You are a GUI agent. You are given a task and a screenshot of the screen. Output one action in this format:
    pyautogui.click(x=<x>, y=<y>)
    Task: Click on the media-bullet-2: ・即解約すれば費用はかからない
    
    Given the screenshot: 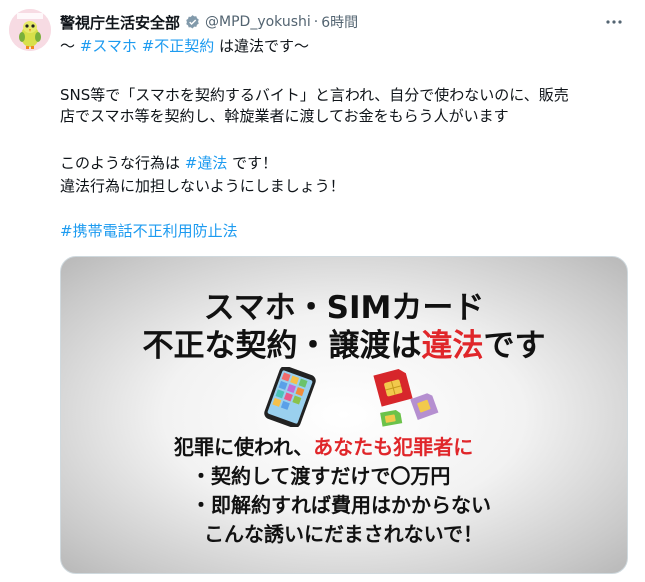 What is the action you would take?
    pyautogui.click(x=341, y=505)
    